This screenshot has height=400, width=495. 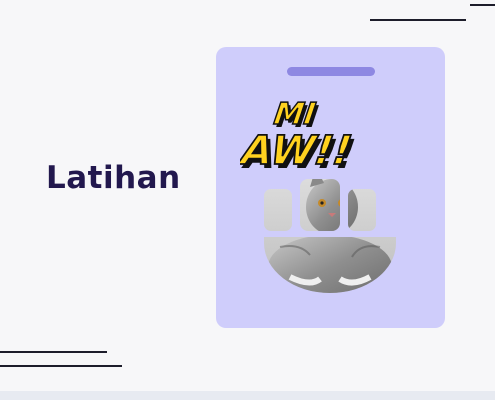 I want to click on top-right-line-short, so click(x=482, y=5).